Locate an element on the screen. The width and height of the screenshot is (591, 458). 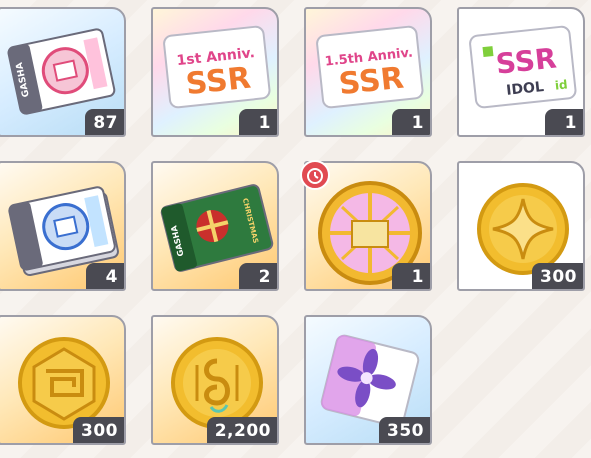
item-tile-1-5th-anniv-ssr: 1.5th Anniv. SSR 1 is located at coordinates (368, 72).